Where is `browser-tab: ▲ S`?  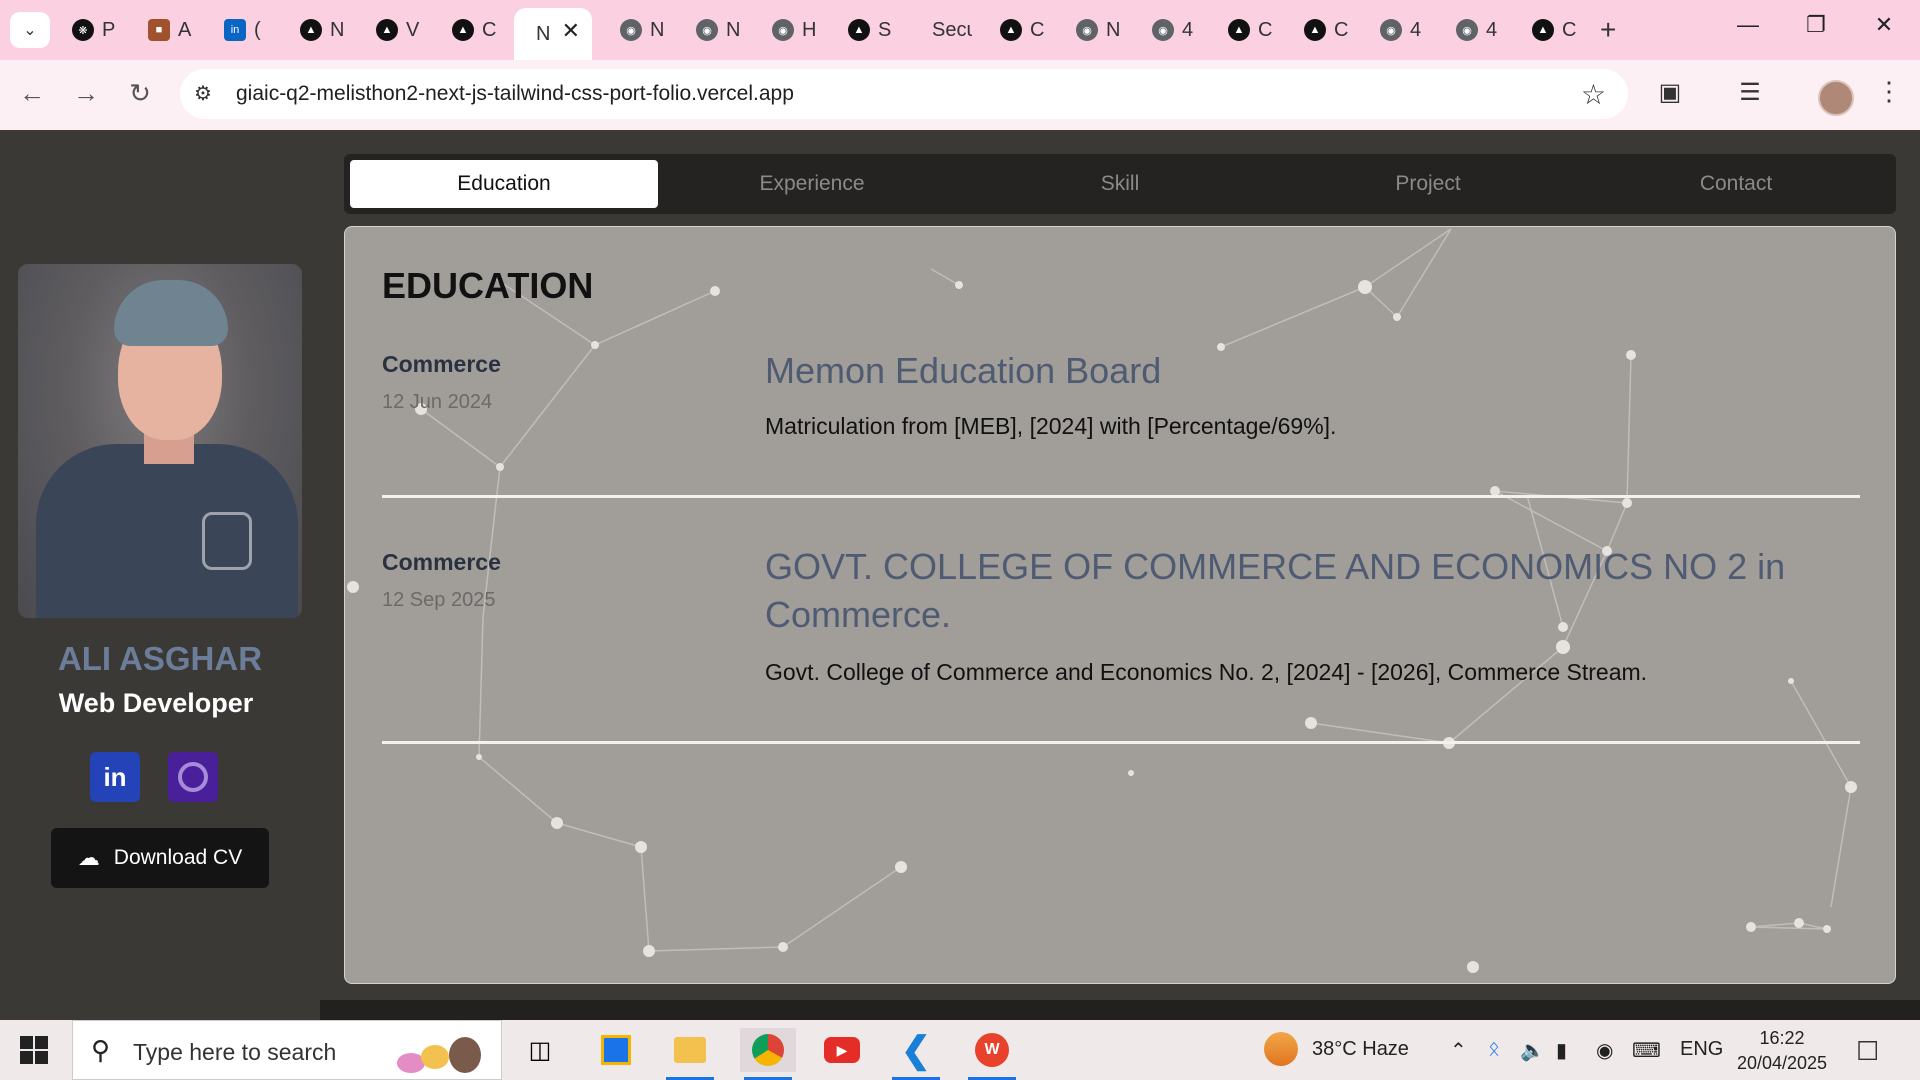
browser-tab: ▲ S is located at coordinates (865, 30).